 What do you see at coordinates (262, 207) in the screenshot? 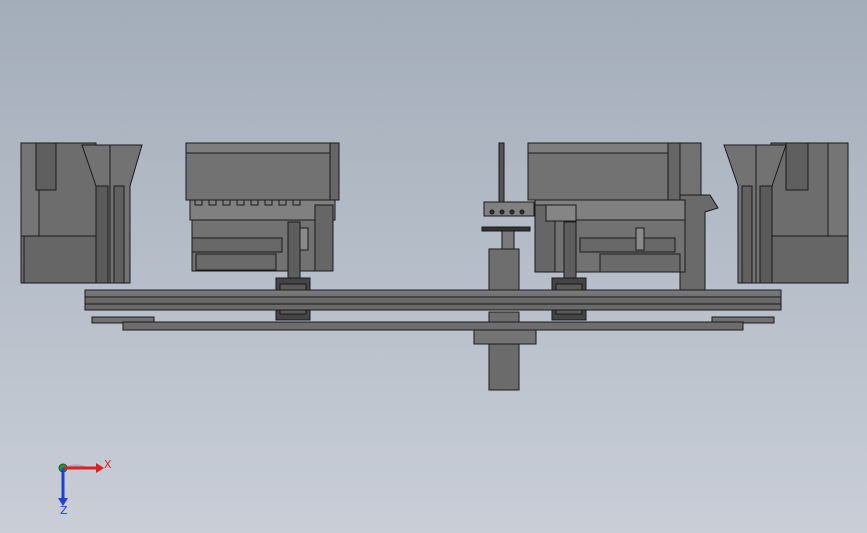
I see `left-cabinet` at bounding box center [262, 207].